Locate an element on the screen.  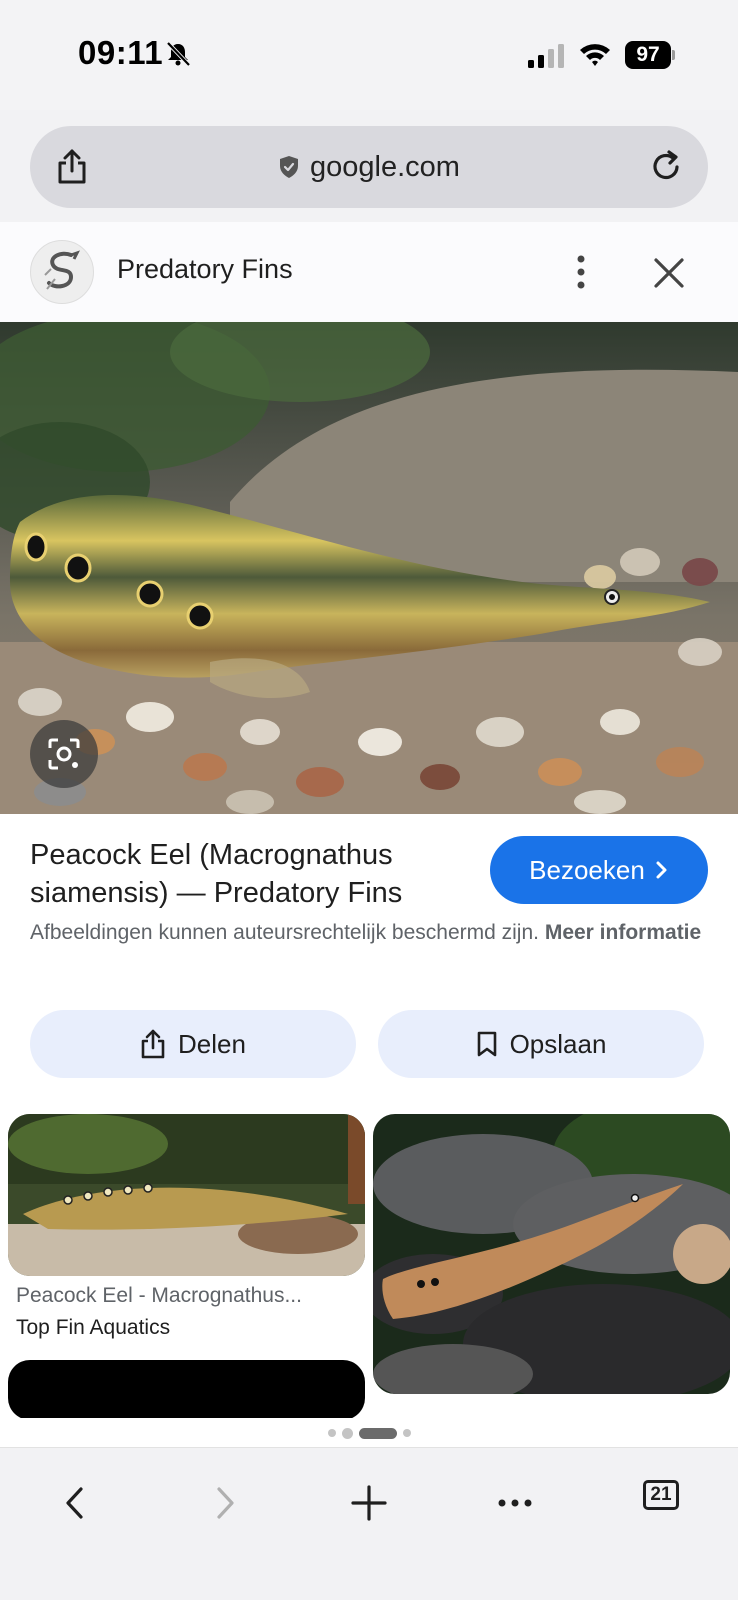
site-avatar is located at coordinates (62, 272).